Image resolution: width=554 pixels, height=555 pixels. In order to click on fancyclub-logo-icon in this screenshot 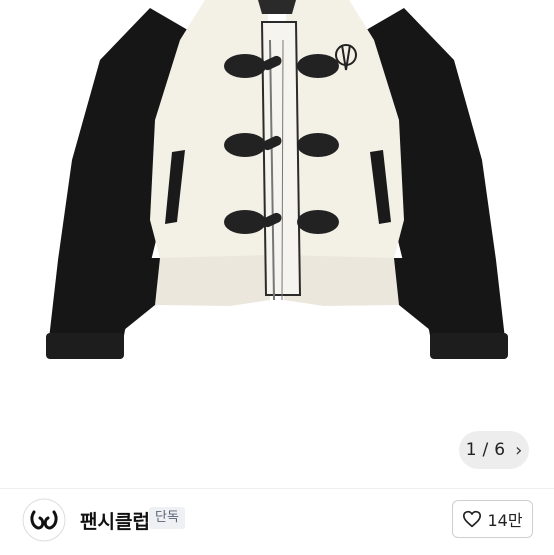, I will do `click(44, 520)`.